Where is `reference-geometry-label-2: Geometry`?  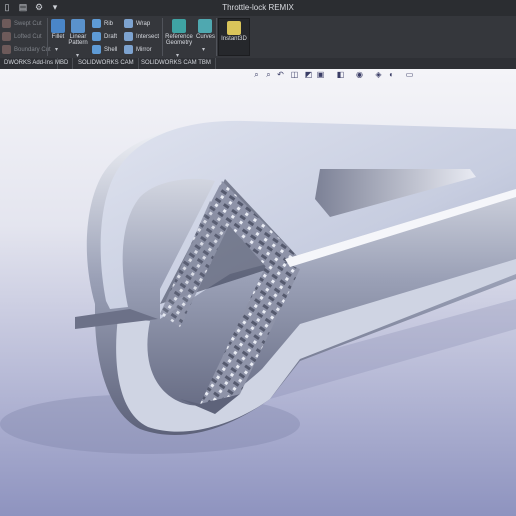 reference-geometry-label-2: Geometry is located at coordinates (179, 43).